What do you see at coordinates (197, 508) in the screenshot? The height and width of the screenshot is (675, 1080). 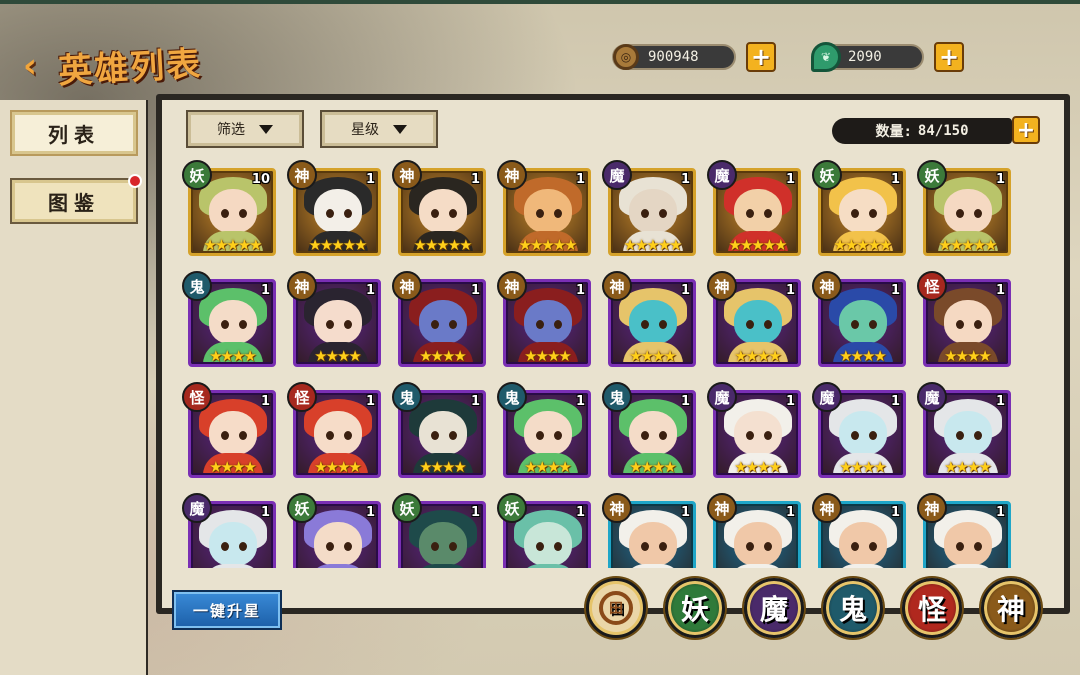 I see `type-badge: 魔` at bounding box center [197, 508].